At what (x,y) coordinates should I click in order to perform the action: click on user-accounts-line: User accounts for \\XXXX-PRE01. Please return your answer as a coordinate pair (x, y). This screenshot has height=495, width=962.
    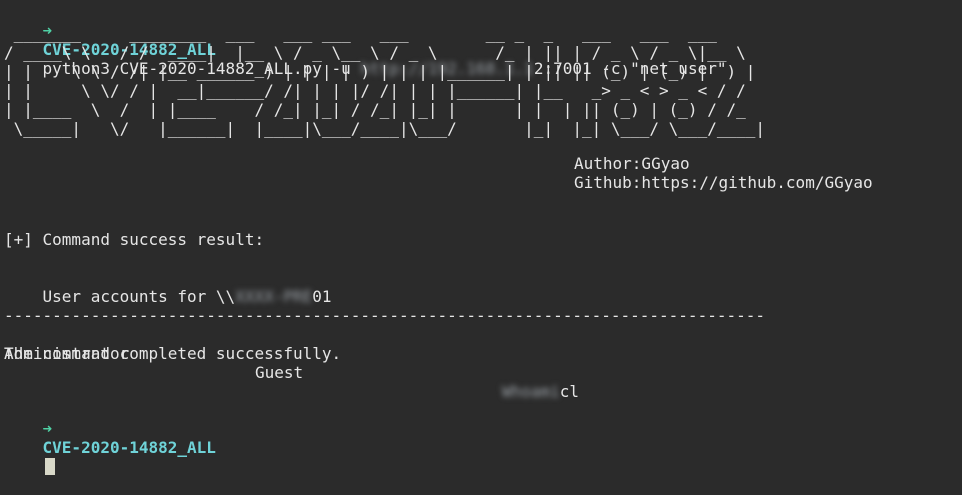
    Looking at the image, I should click on (168, 287).